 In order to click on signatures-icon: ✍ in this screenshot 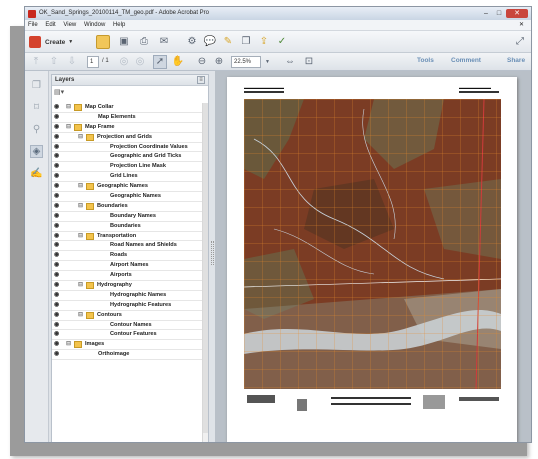, I will do `click(36, 173)`.